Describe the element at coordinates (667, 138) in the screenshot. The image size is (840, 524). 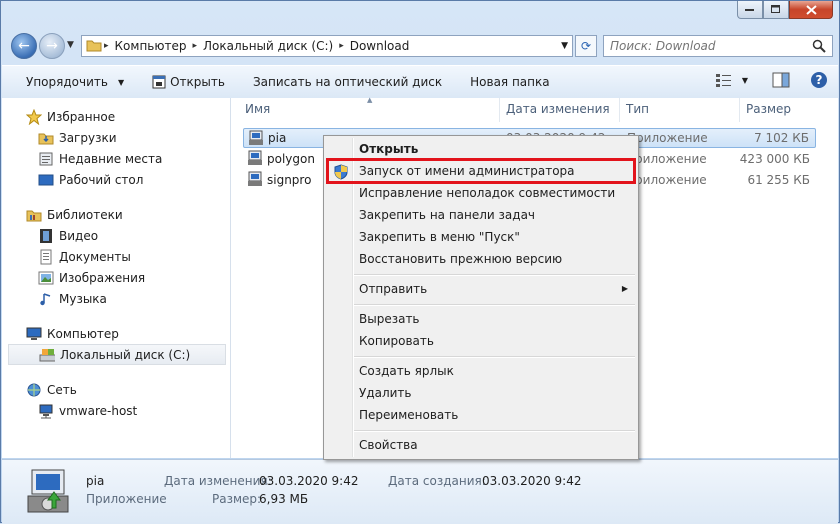
I see `file-type: Приложение` at that location.